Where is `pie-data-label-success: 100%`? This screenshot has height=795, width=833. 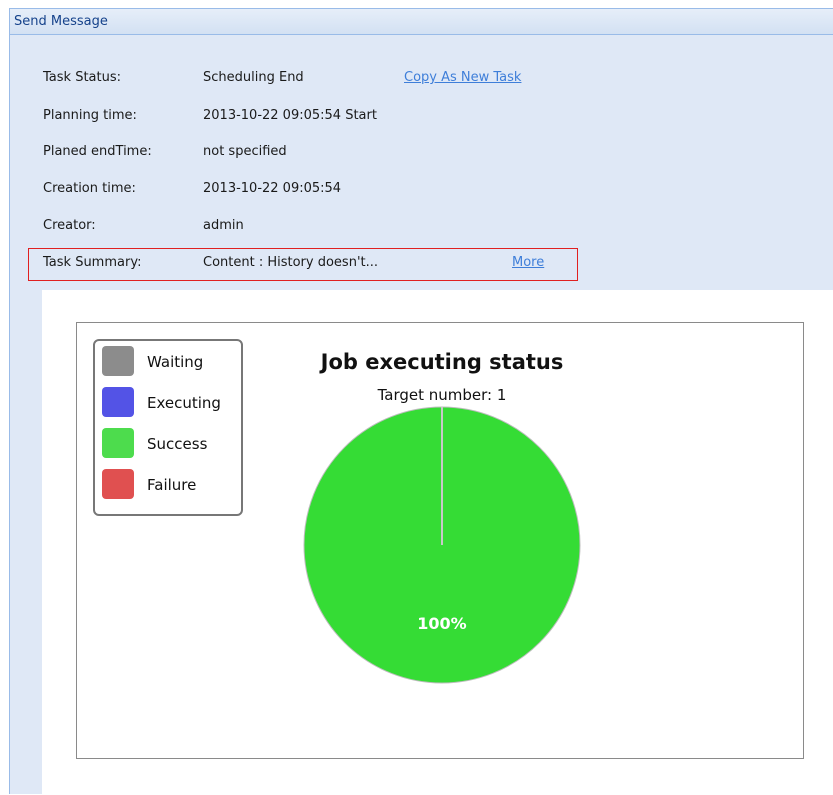 pie-data-label-success: 100% is located at coordinates (441, 623).